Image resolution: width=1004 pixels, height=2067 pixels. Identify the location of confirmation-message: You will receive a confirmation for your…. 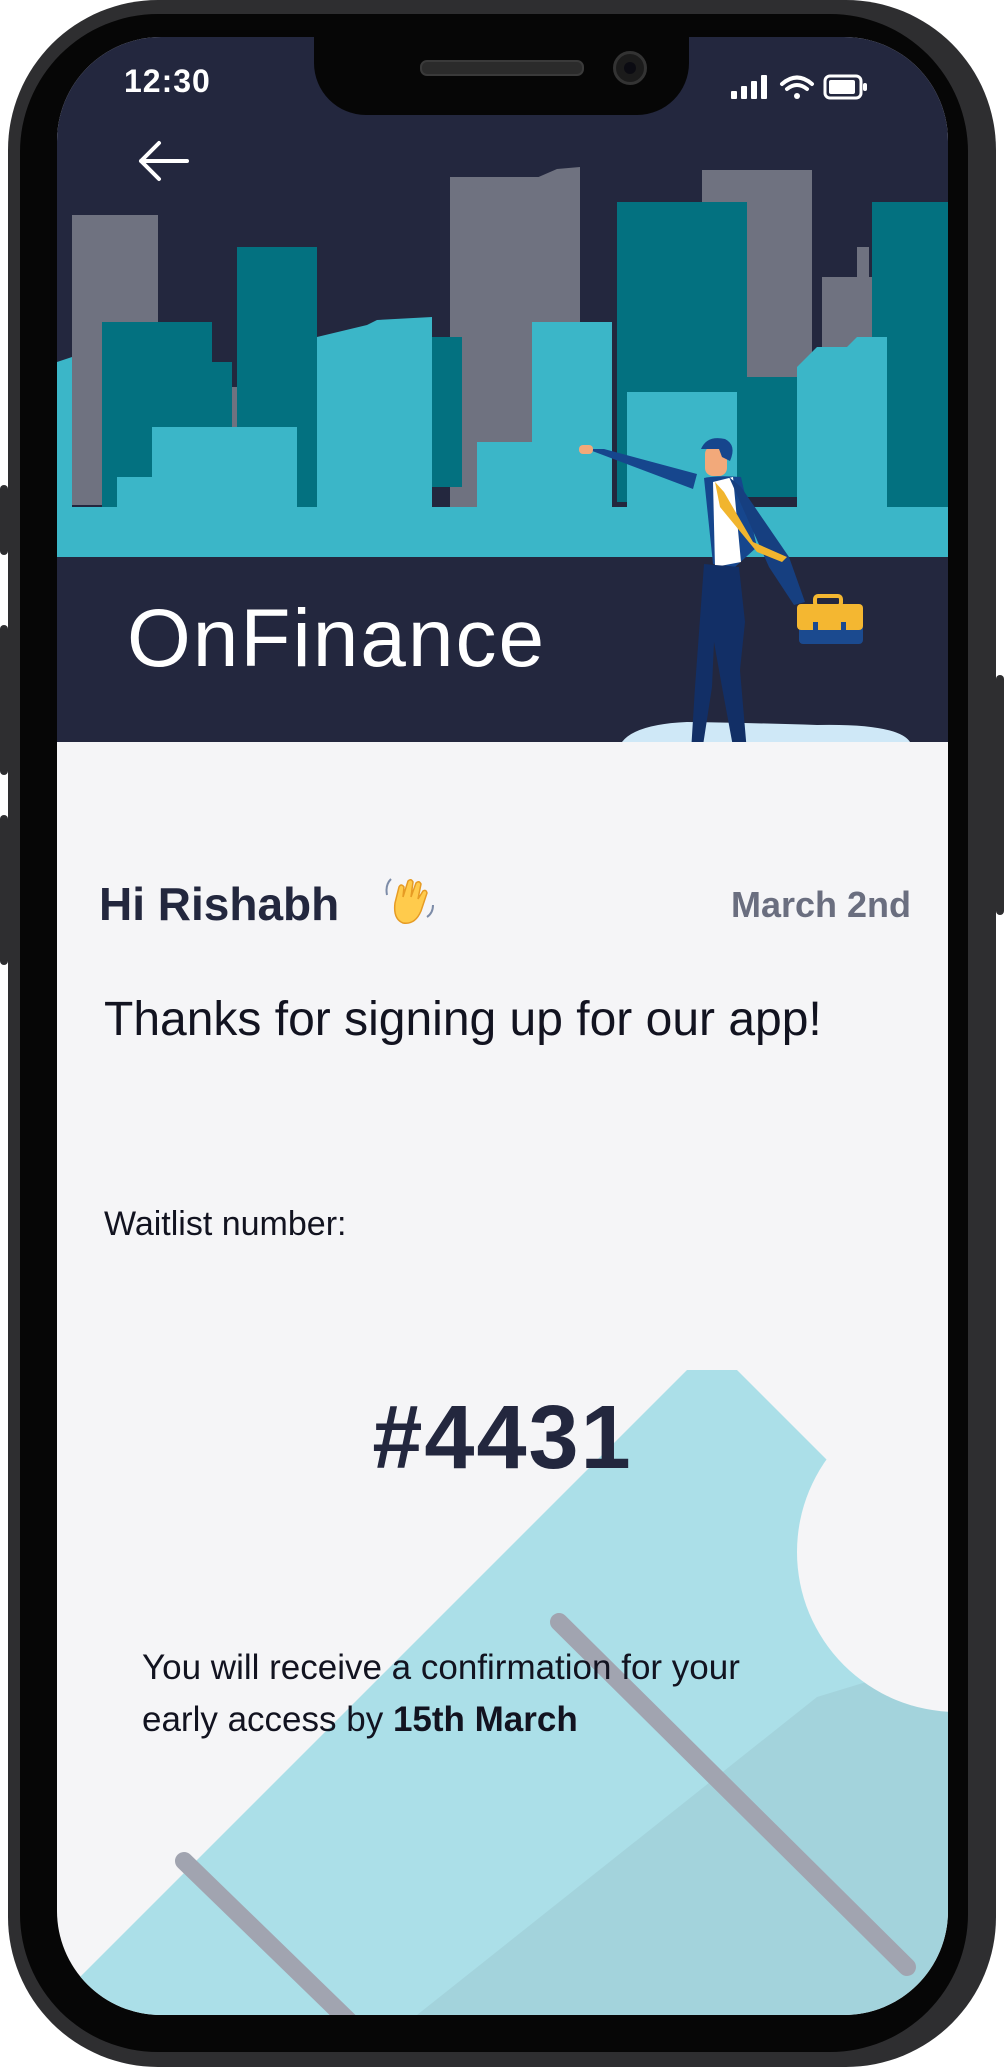
(482, 1694).